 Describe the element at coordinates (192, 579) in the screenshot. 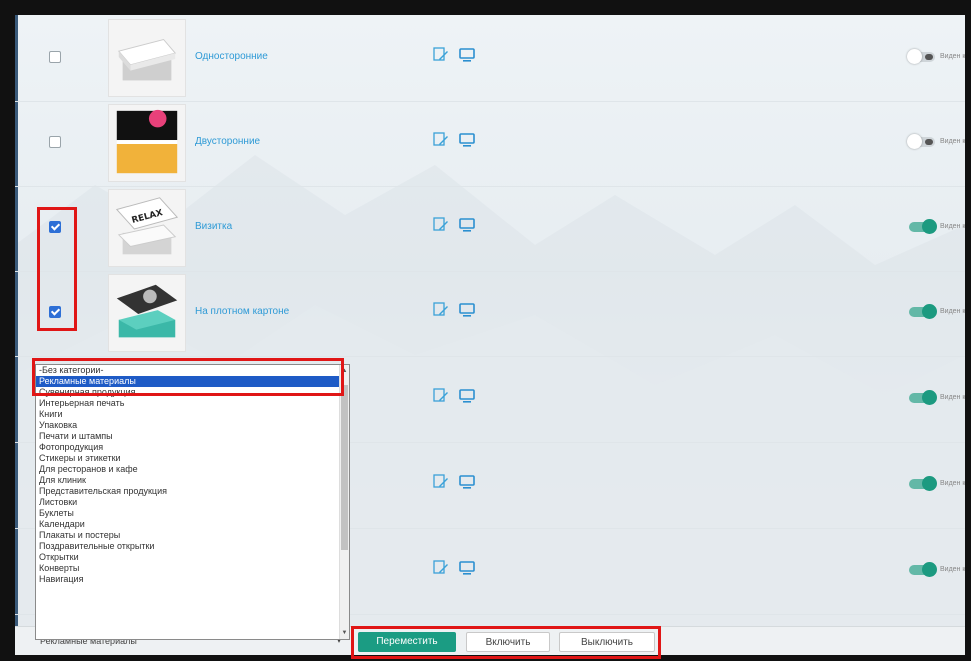

I see `category-option: Навигация` at that location.